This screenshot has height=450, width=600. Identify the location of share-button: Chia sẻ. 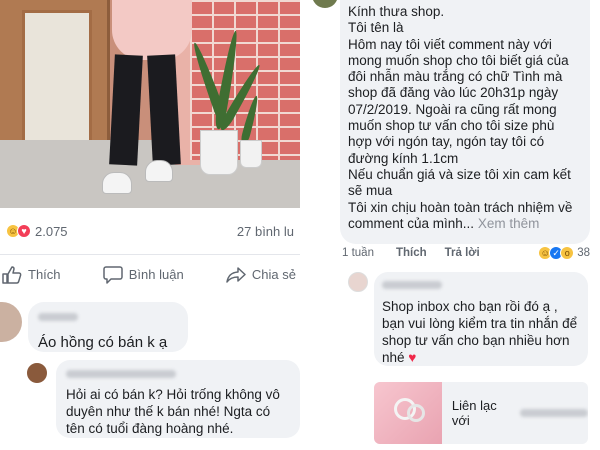
(261, 275).